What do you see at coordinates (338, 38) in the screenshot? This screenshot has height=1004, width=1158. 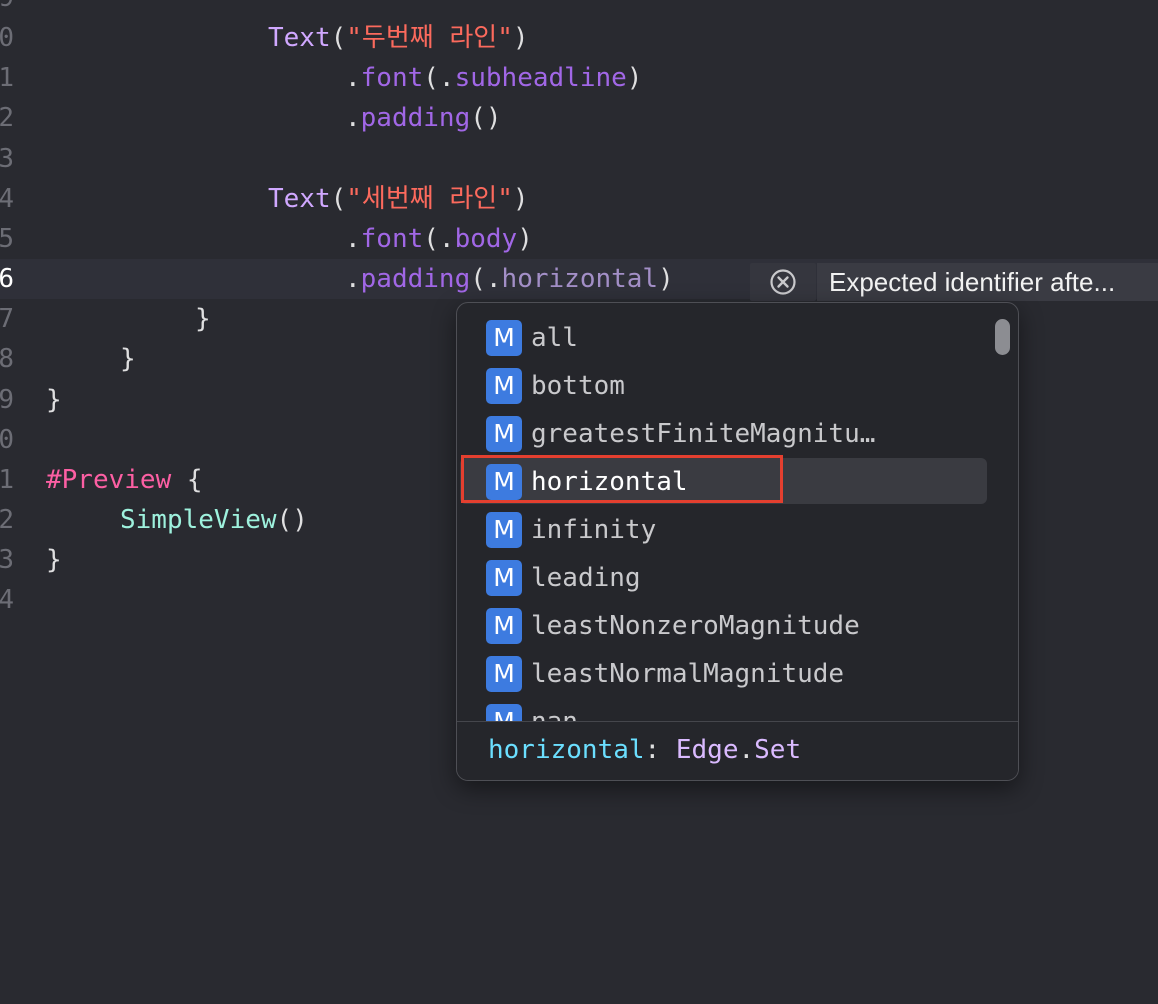 I see `code-token: (` at bounding box center [338, 38].